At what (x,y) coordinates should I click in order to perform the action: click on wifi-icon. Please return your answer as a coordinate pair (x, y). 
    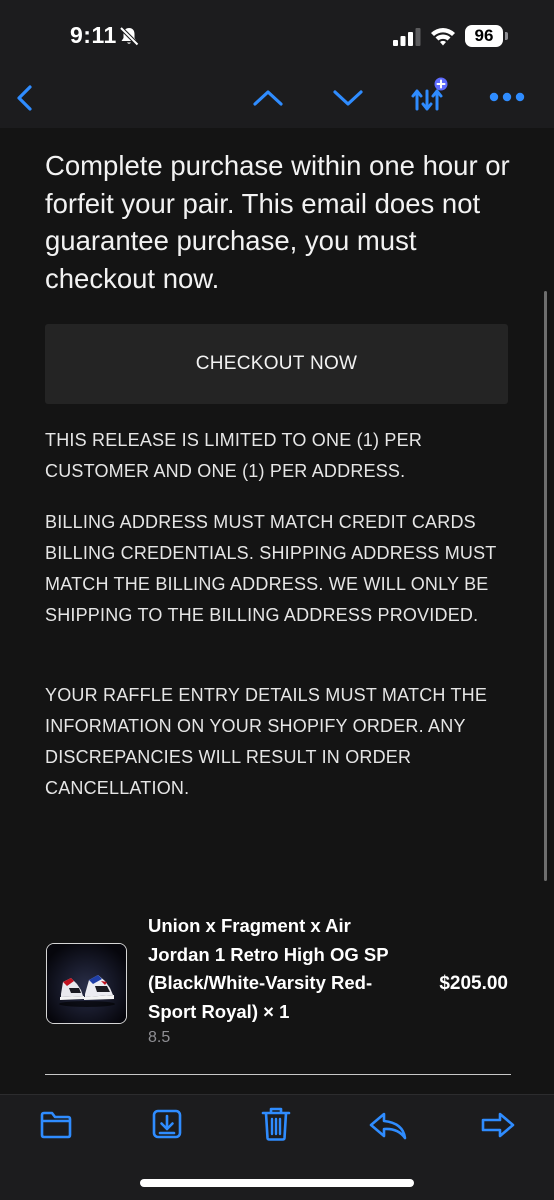
    Looking at the image, I should click on (443, 37).